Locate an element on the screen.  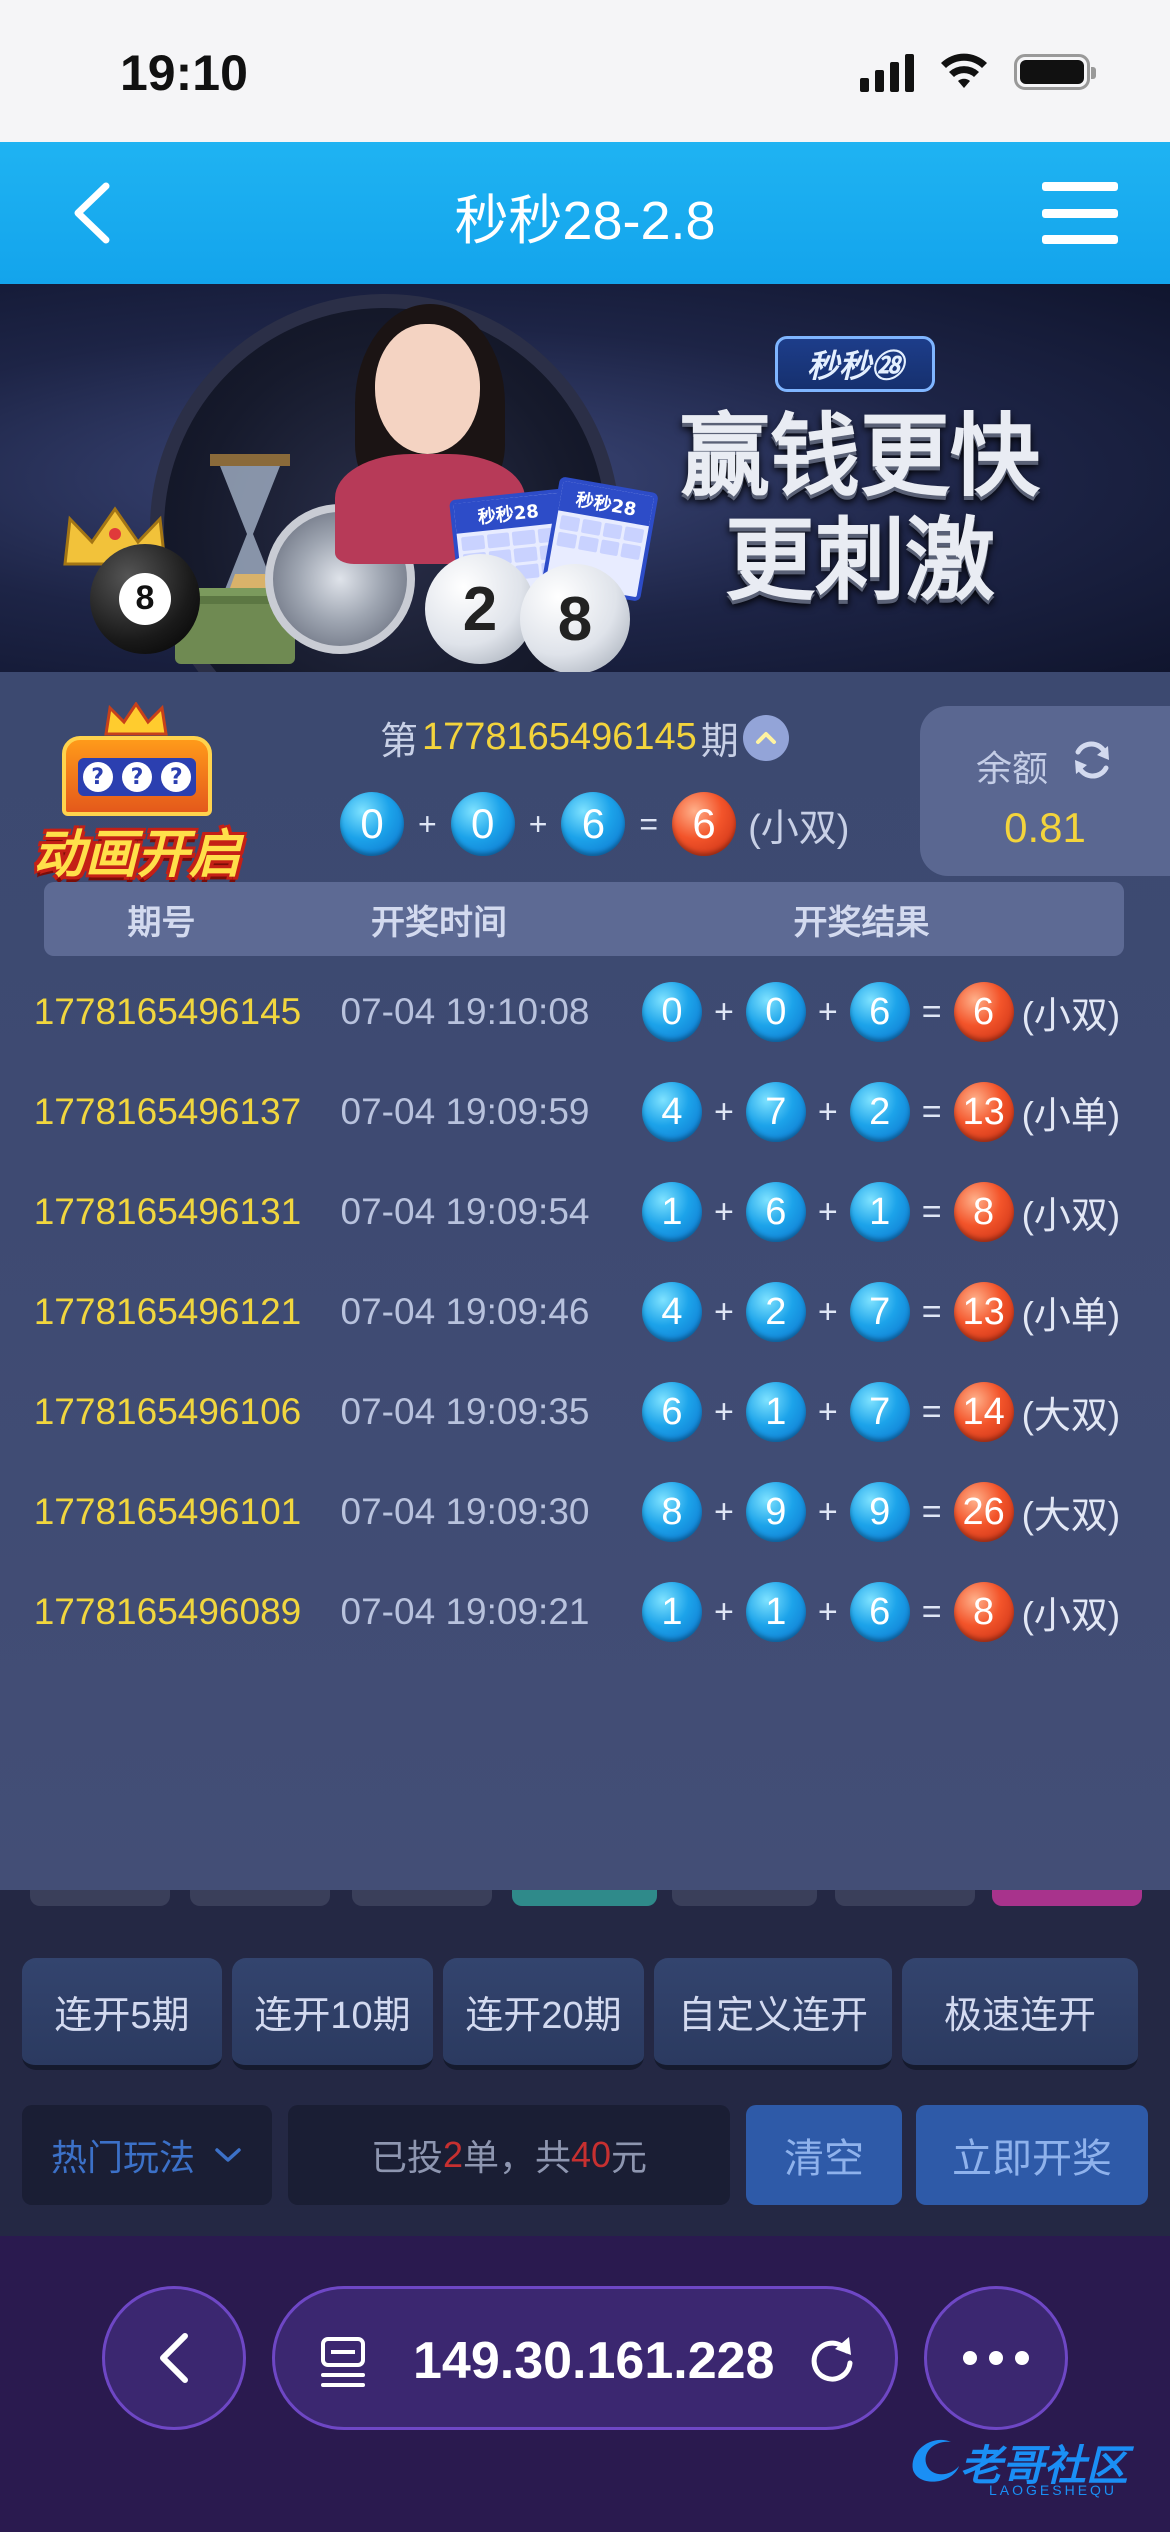
row-period: 1778165496121 is located at coordinates (167, 1311).